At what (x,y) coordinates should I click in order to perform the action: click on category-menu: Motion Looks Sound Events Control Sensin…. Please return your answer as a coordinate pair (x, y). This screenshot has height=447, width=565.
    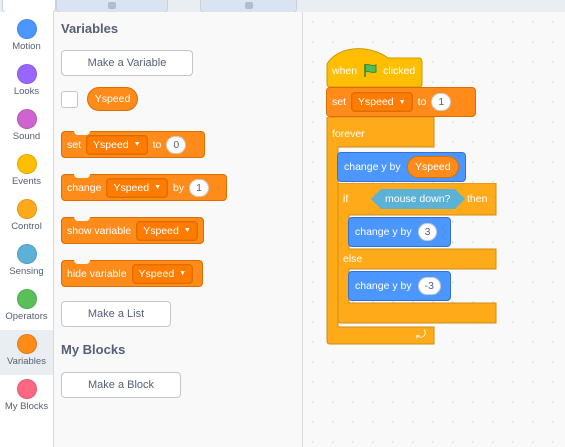
    Looking at the image, I should click on (27, 229).